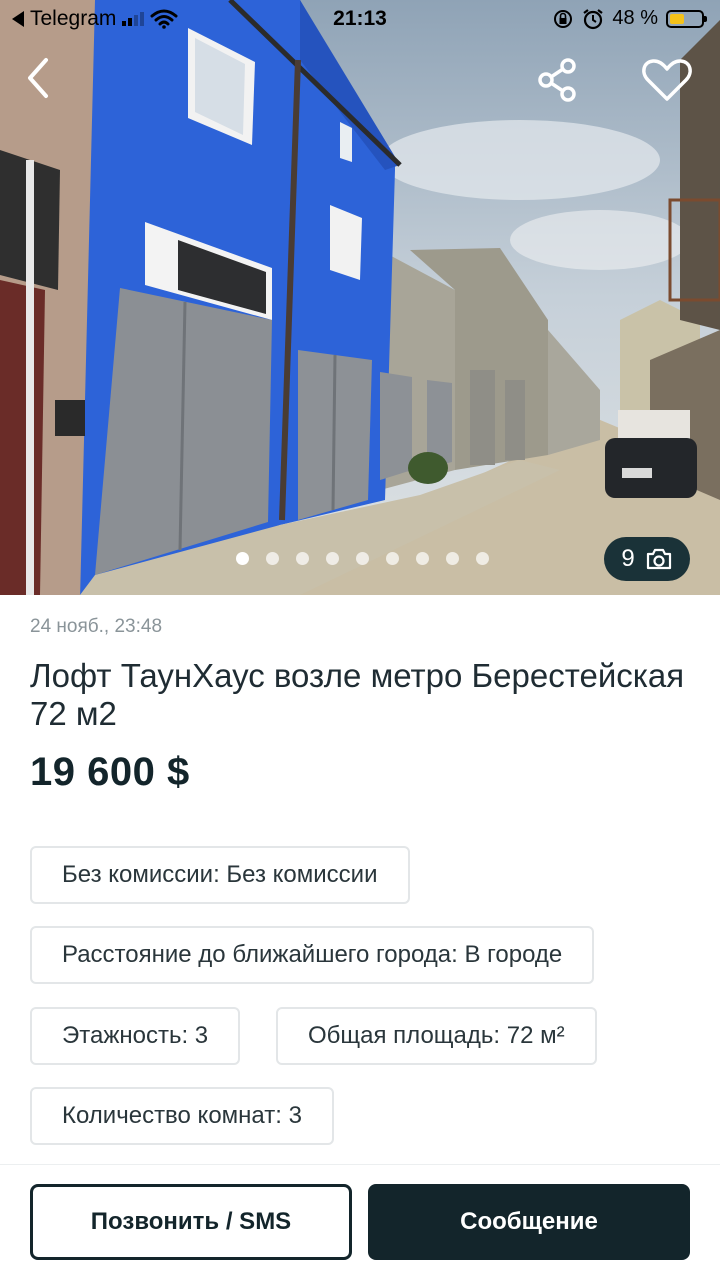 The width and height of the screenshot is (720, 1281). What do you see at coordinates (686, 18) in the screenshot?
I see `battery-icon` at bounding box center [686, 18].